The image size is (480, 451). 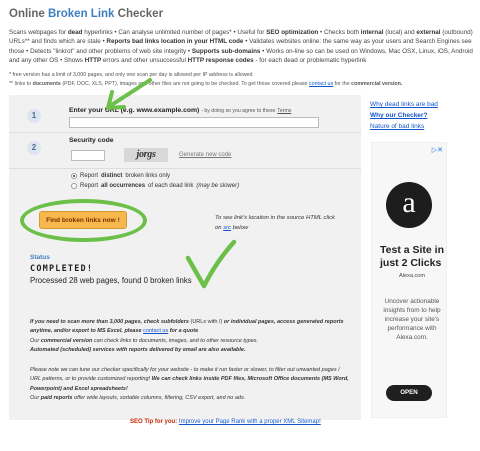 I want to click on nature-of-bad-links-link: Nature of bad links, so click(x=404, y=126).